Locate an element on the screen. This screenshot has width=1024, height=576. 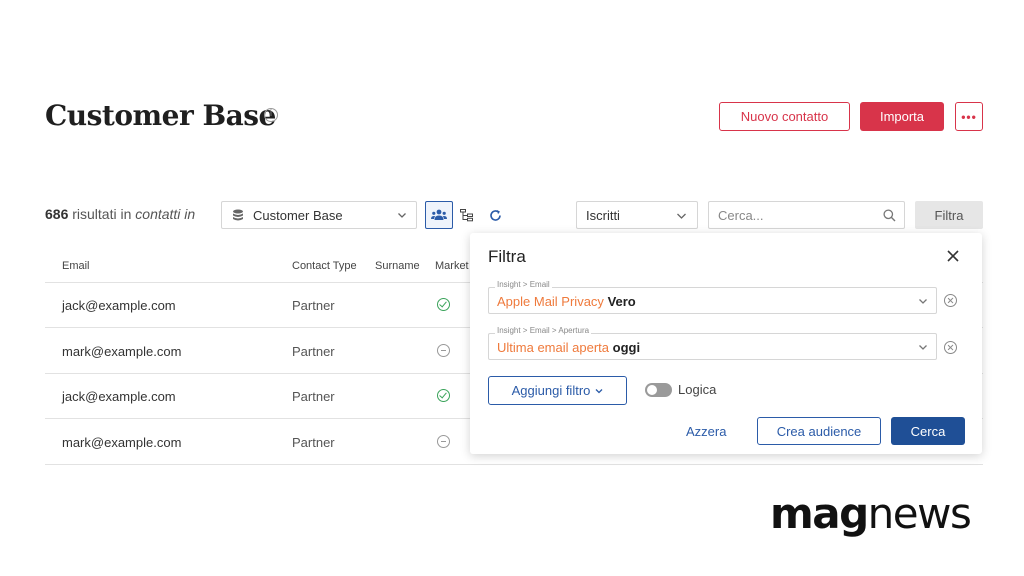
filter-button: Filtra is located at coordinates (949, 215).